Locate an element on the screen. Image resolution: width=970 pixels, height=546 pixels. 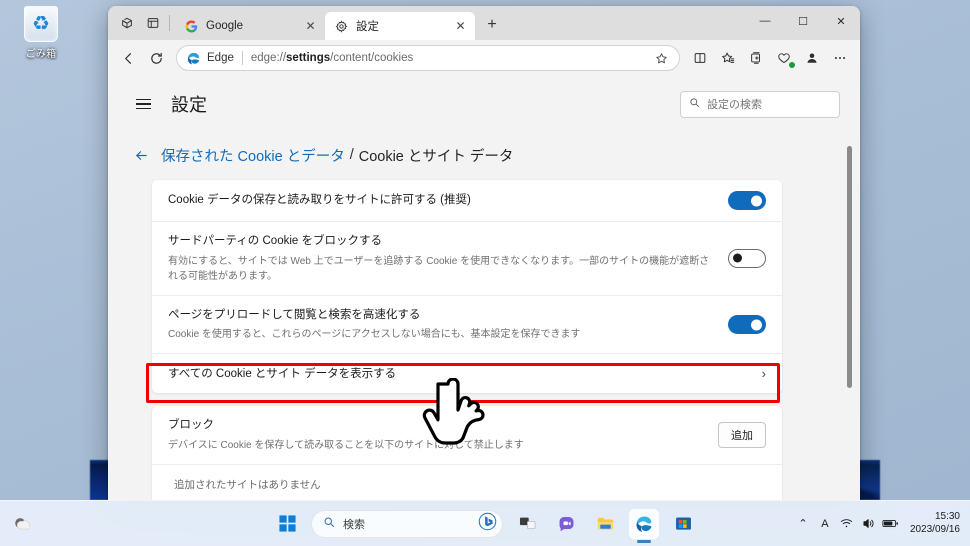
taskbar-item-file-explorer is located at coordinates (605, 524).